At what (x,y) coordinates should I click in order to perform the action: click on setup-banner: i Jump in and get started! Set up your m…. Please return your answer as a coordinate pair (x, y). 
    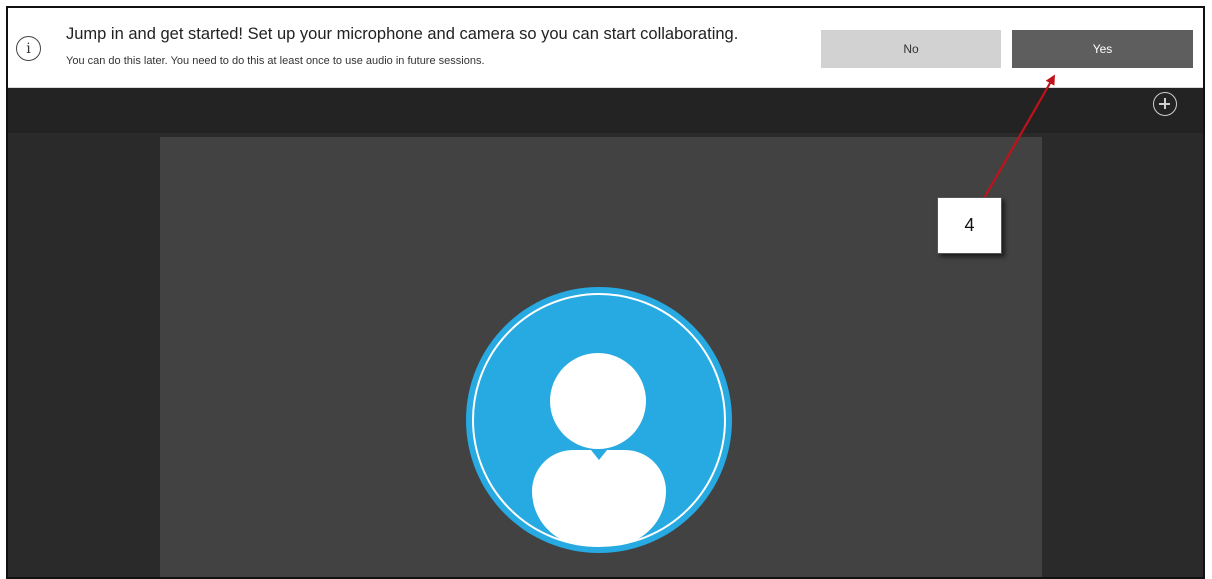
    Looking at the image, I should click on (605, 48).